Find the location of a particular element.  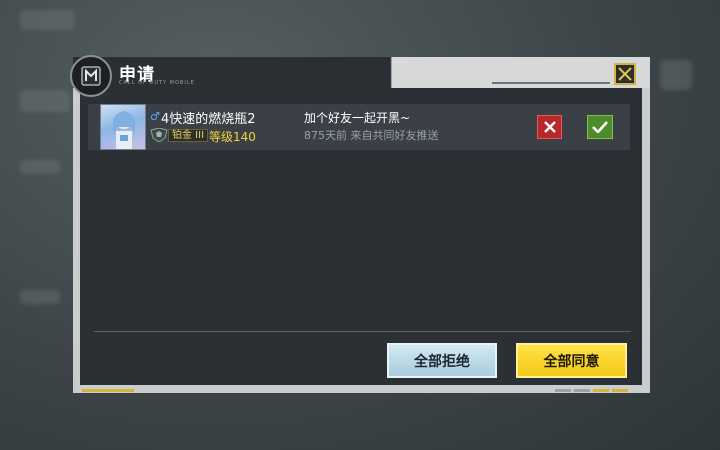

checkmark-icon is located at coordinates (600, 127).